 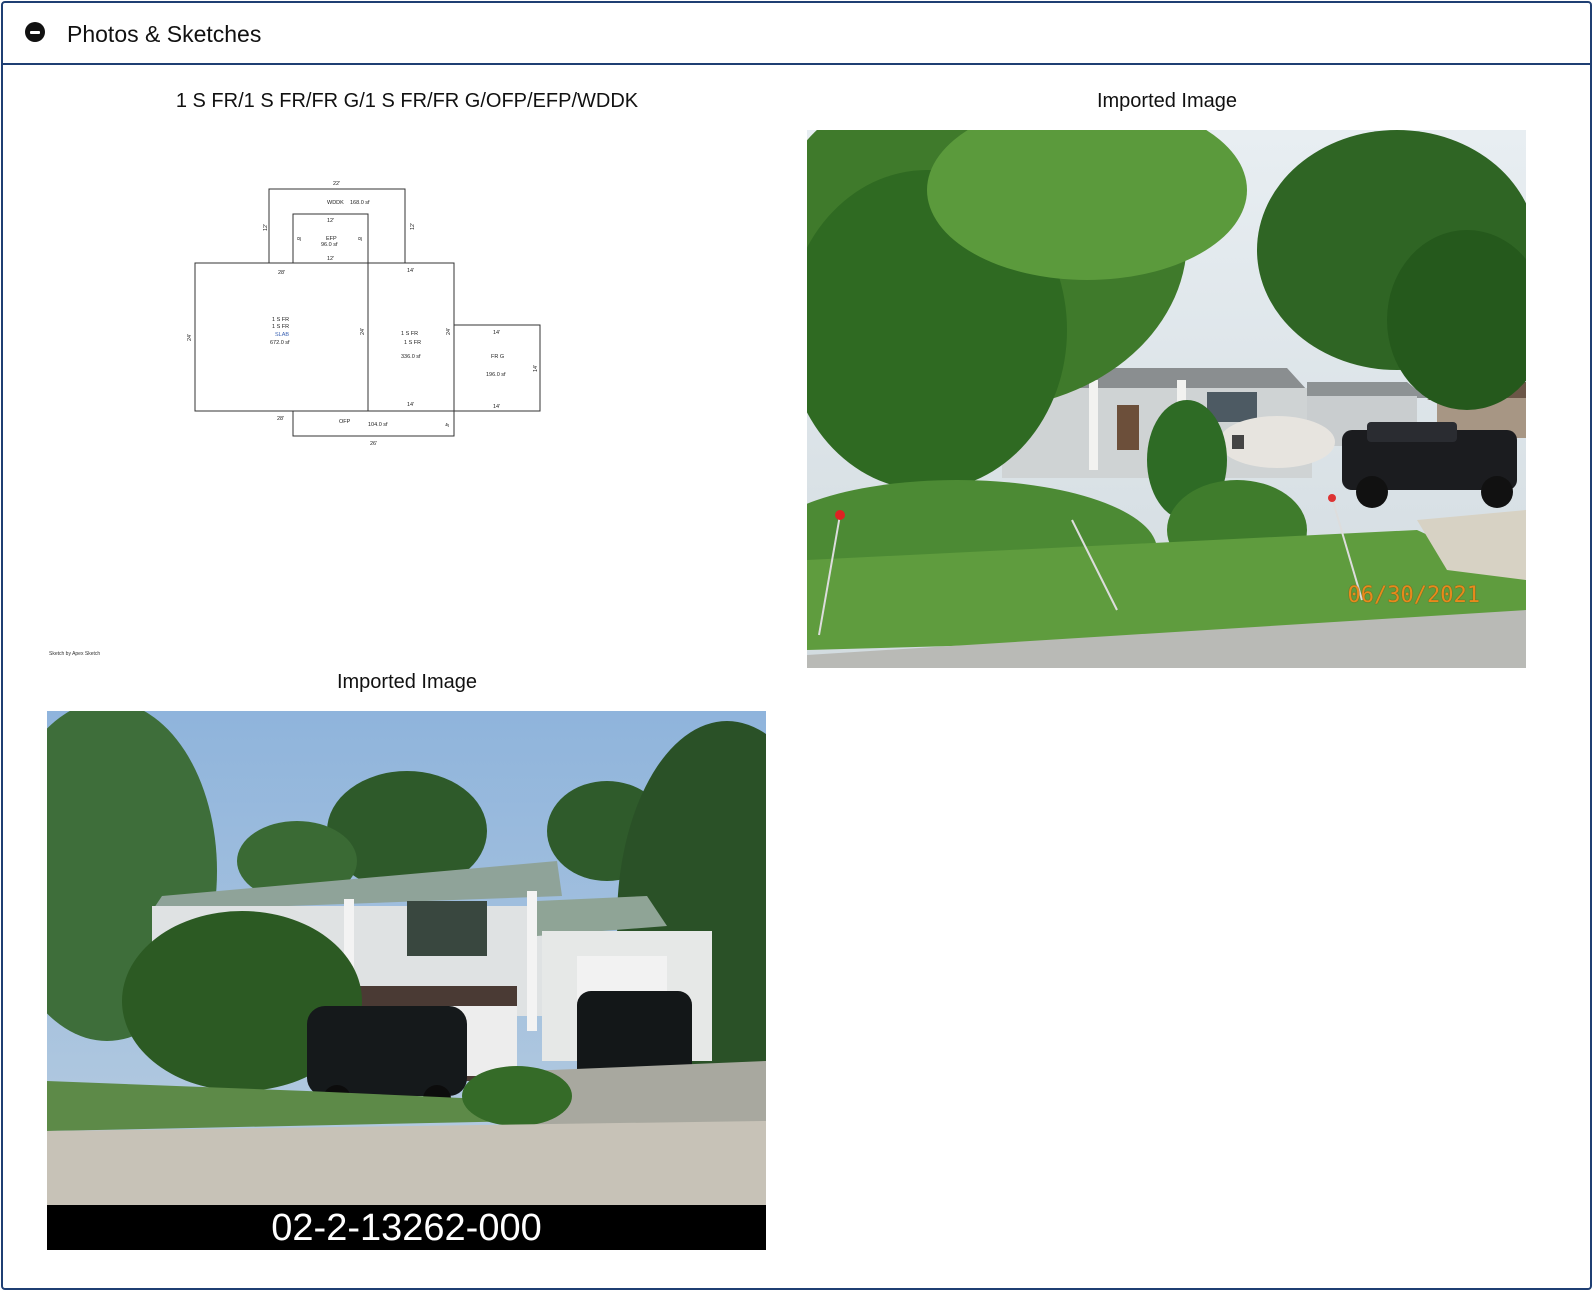 What do you see at coordinates (335, 203) in the screenshot?
I see `wddk-label: WDDK` at bounding box center [335, 203].